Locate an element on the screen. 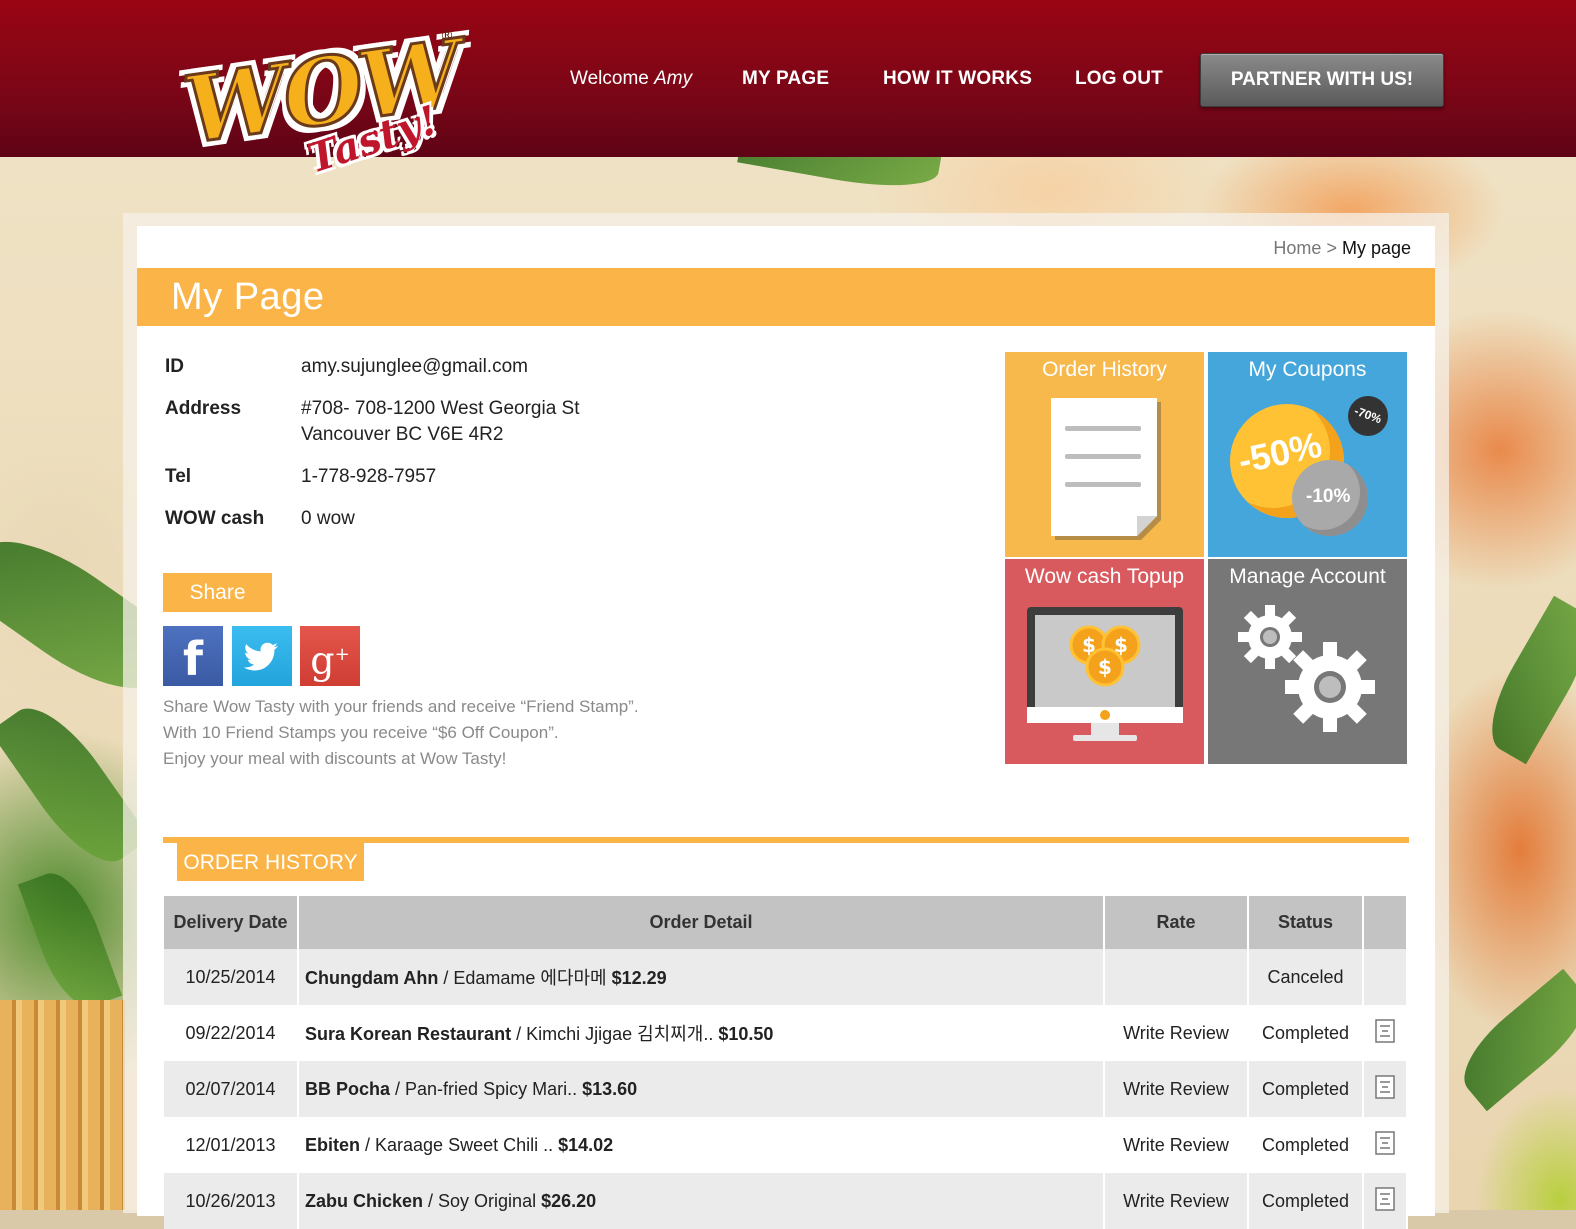 The height and width of the screenshot is (1229, 1576). id-value: amy.sujunglee@gmail.com is located at coordinates (414, 366).